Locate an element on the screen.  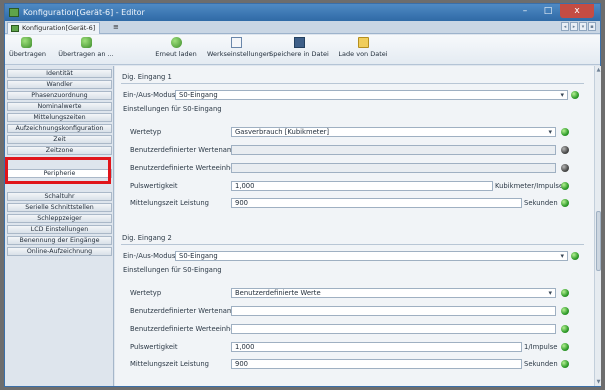
transfer-to-icon is located at coordinates (86, 42).